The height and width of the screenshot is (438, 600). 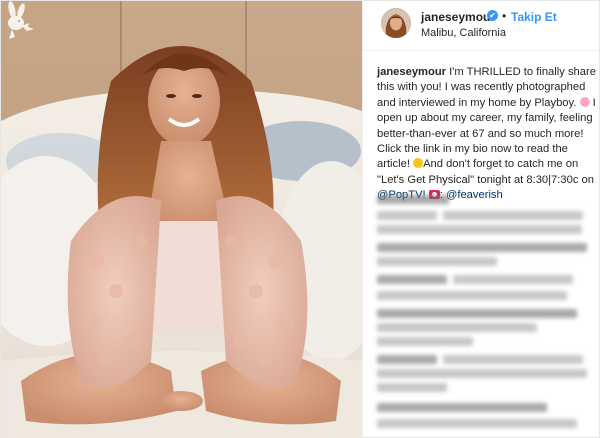 I want to click on username-link: janeseymour, so click(x=458, y=17).